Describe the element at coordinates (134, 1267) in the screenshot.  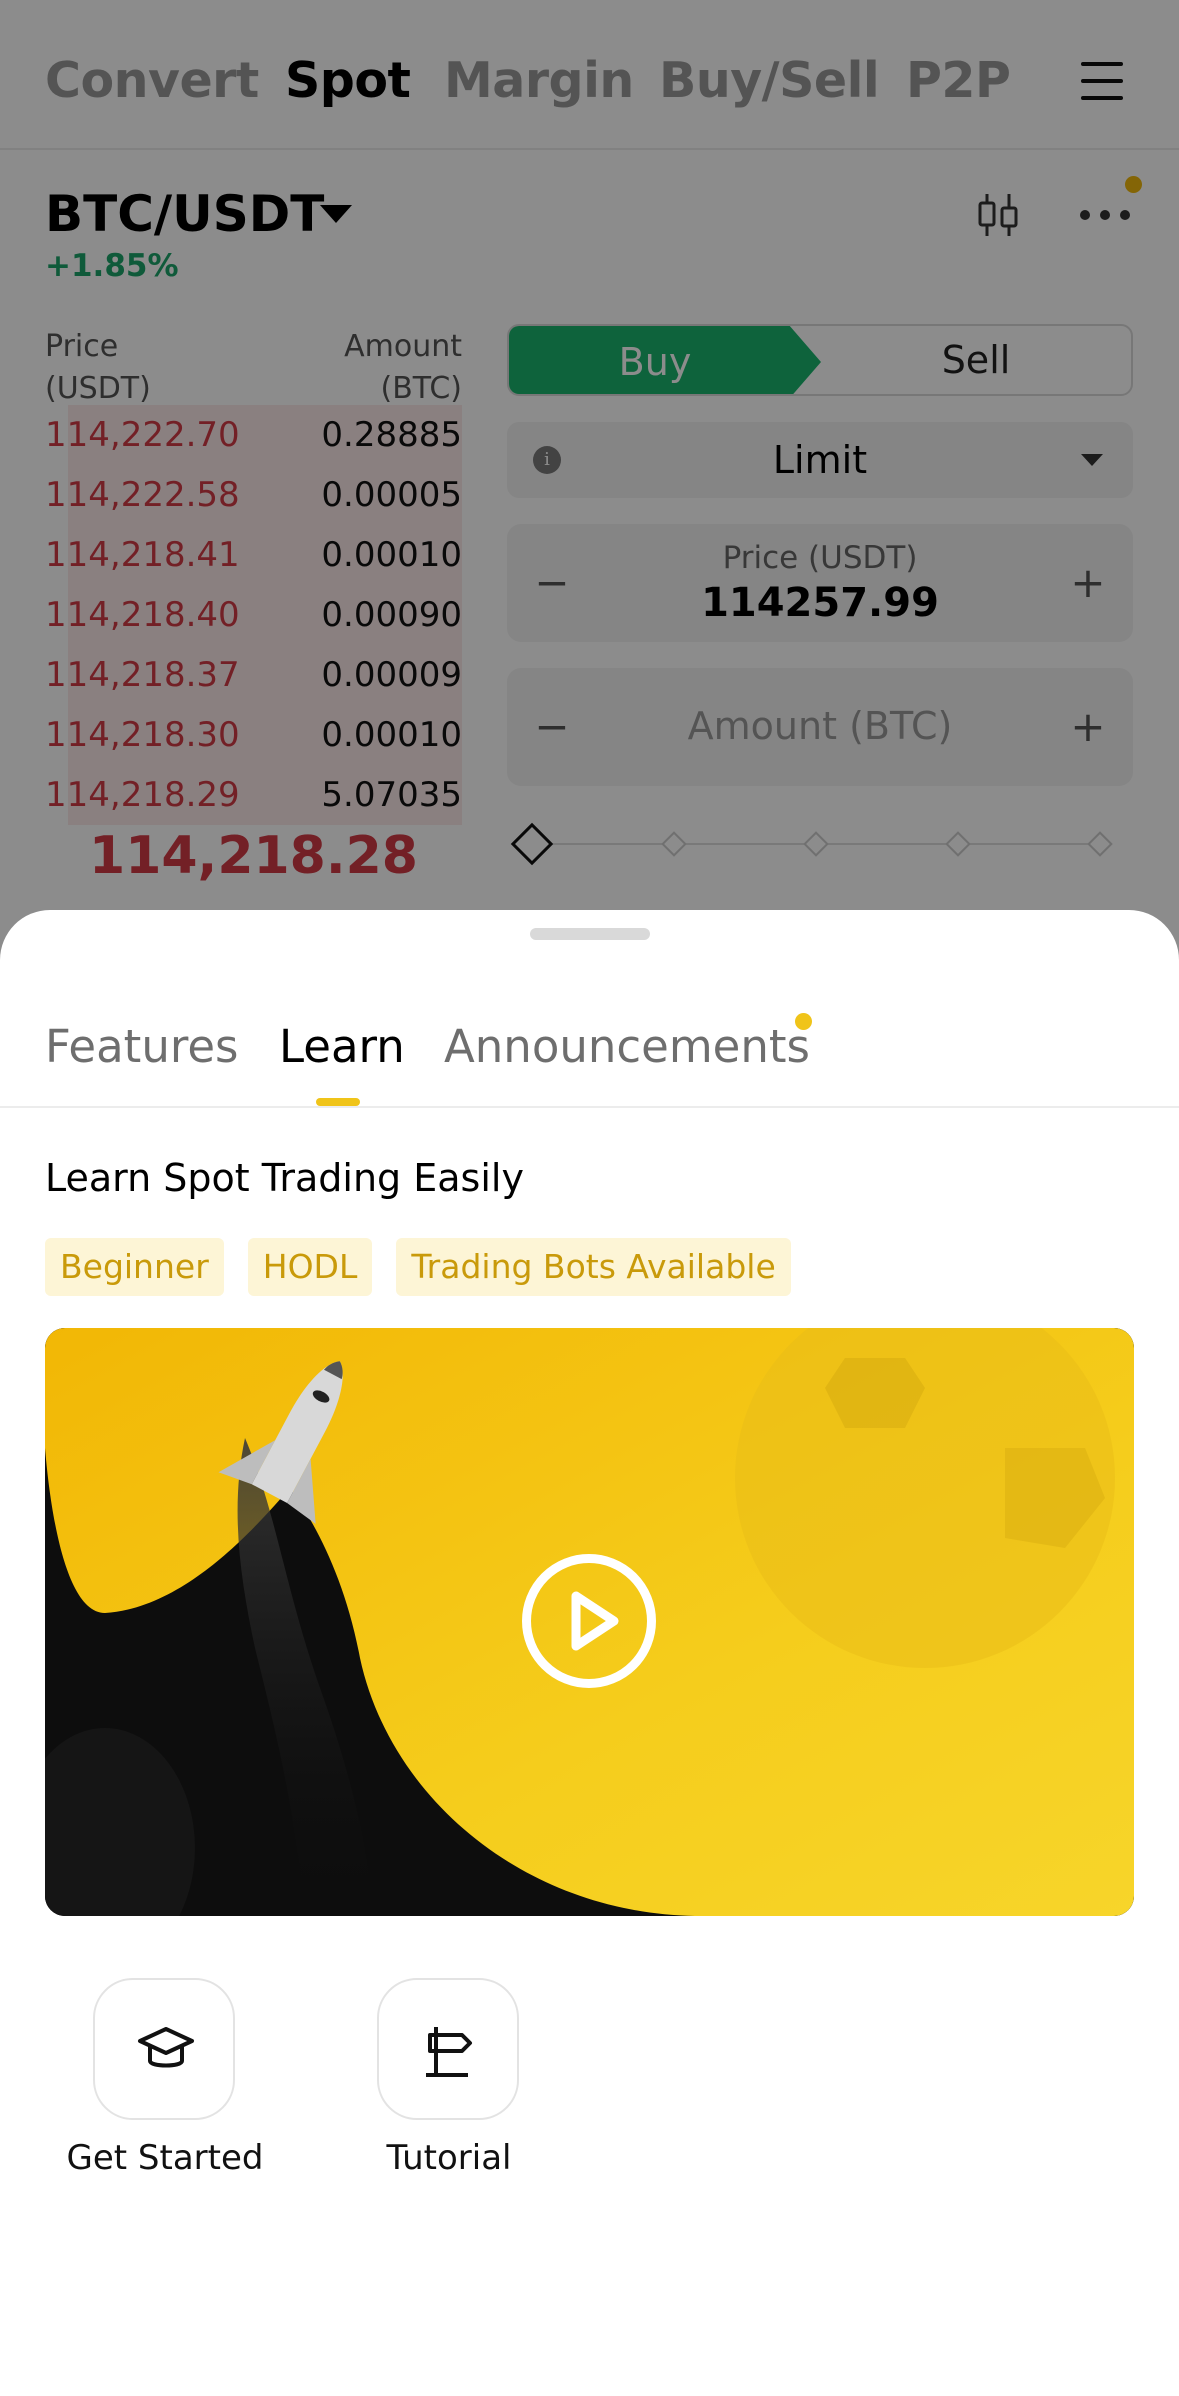
I see `tag-beginner: Beginner` at that location.